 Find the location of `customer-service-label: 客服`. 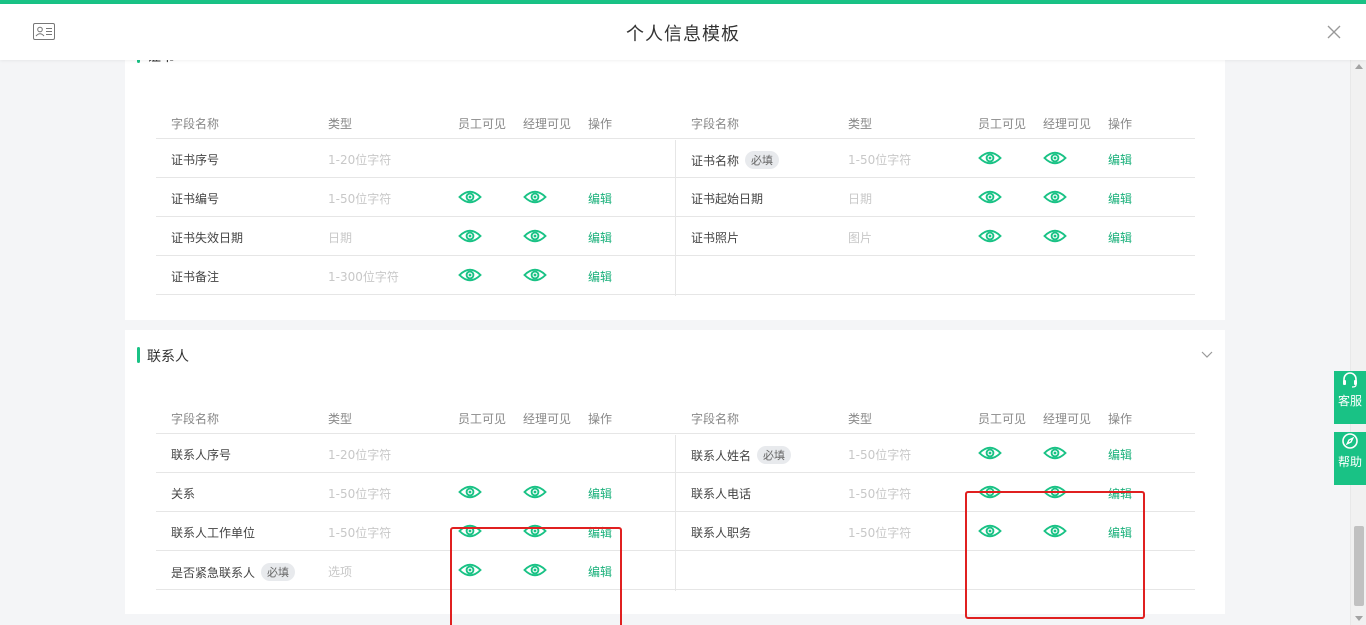

customer-service-label: 客服 is located at coordinates (1349, 401).